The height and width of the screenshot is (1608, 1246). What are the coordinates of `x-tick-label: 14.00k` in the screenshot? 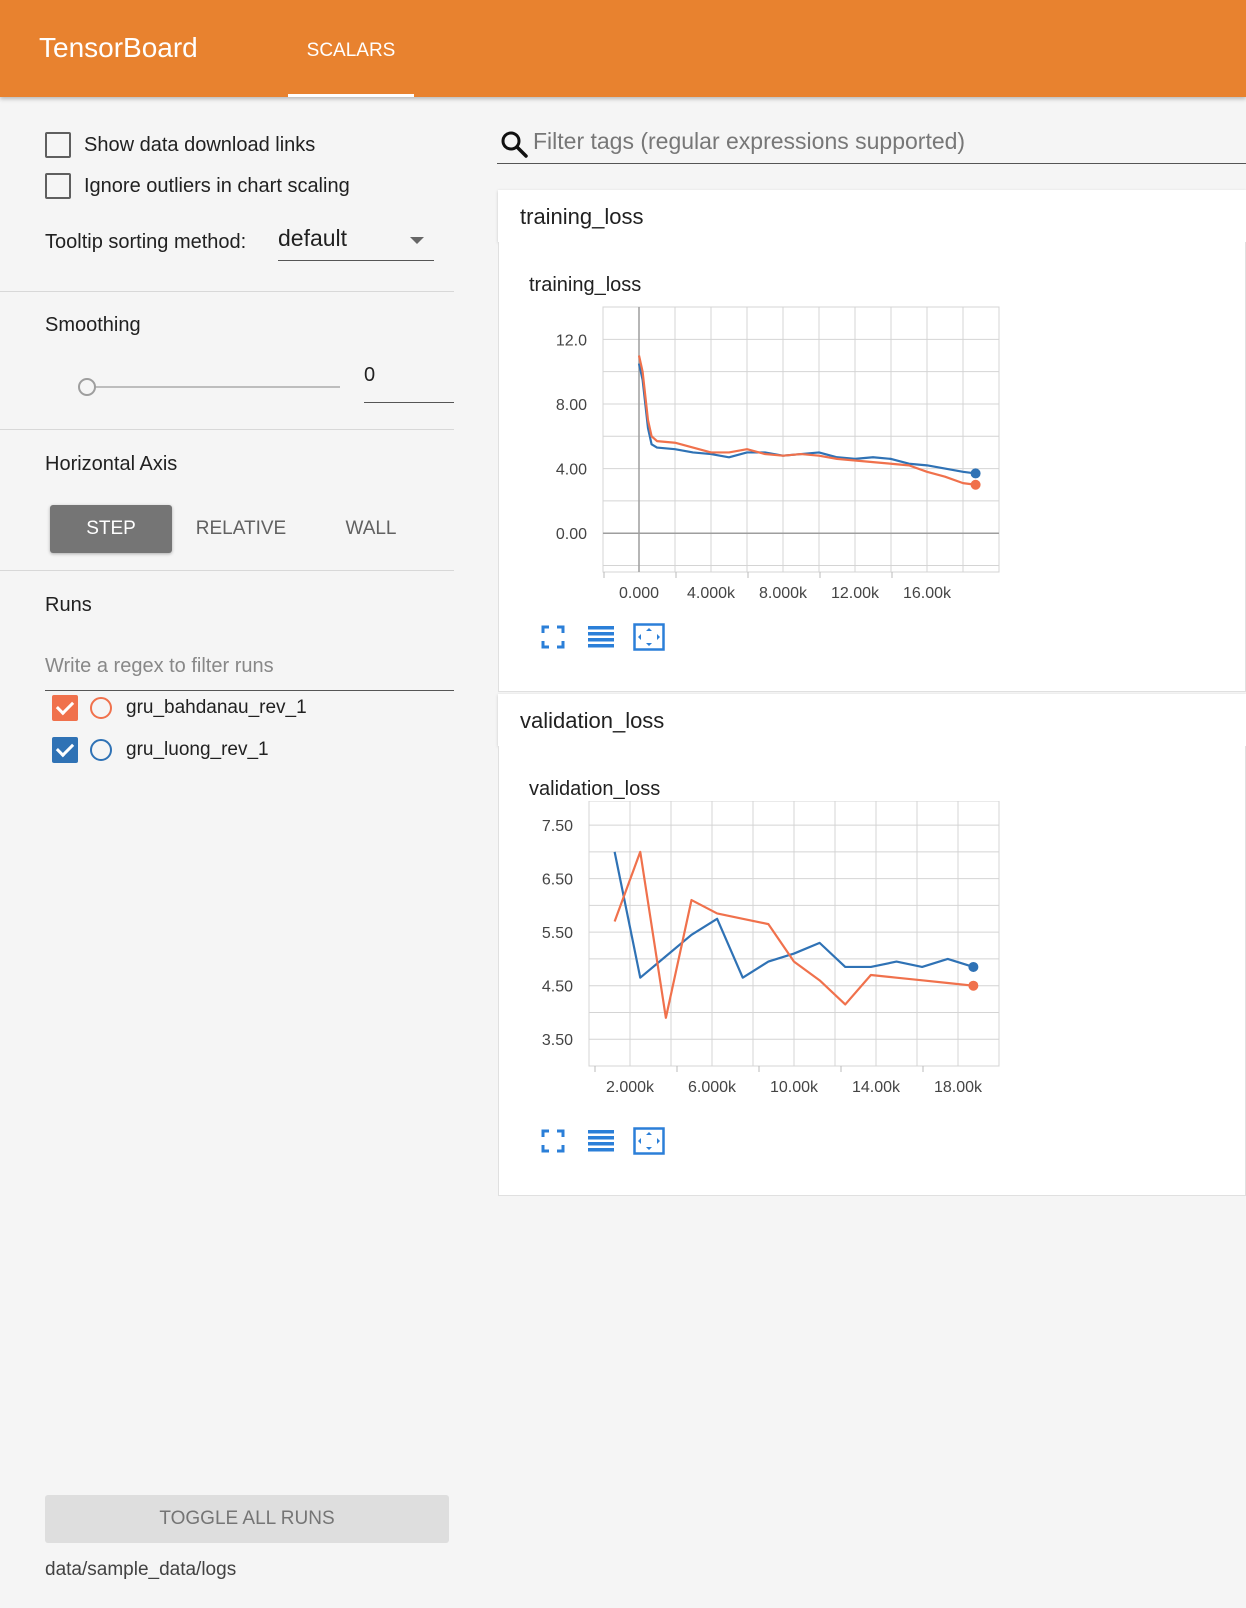 It's located at (876, 1087).